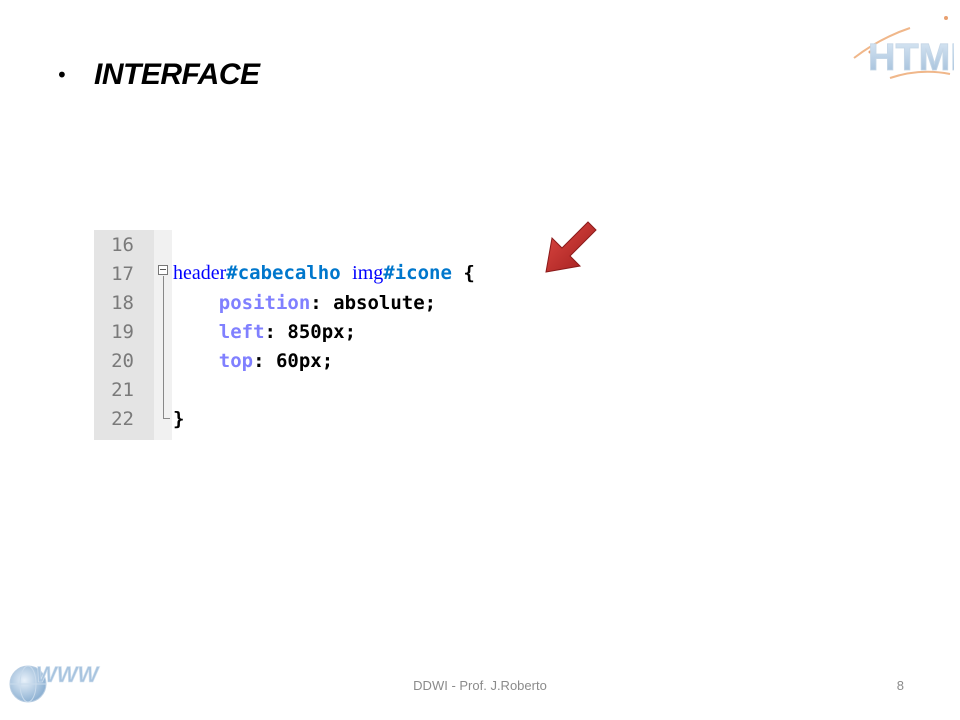 Image resolution: width=960 pixels, height=720 pixels. Describe the element at coordinates (122, 389) in the screenshot. I see `line-number: 21` at that location.